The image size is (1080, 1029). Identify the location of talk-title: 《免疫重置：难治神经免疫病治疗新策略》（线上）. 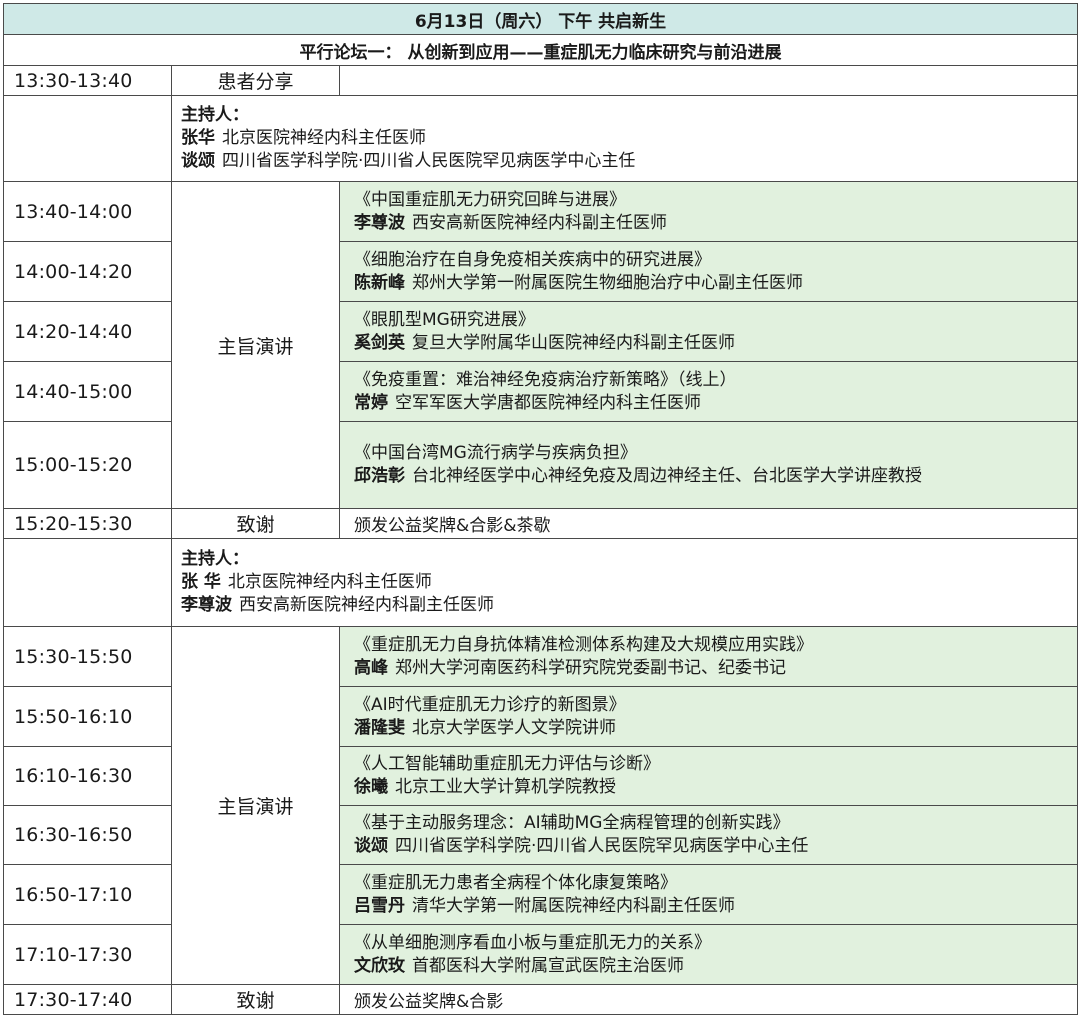
(545, 379).